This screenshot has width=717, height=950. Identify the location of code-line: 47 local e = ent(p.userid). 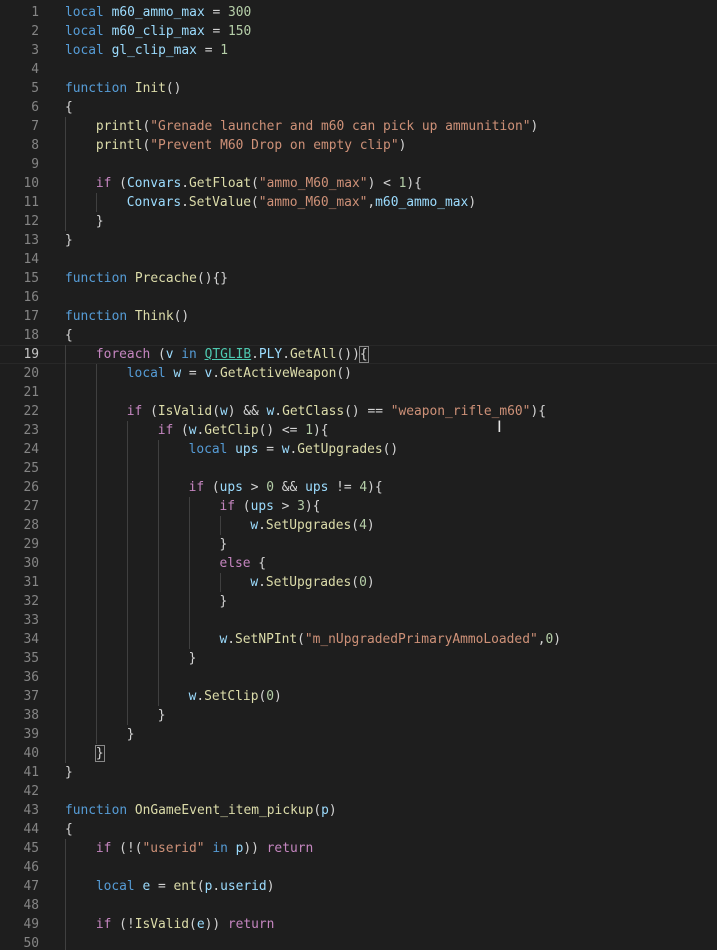
(358, 886).